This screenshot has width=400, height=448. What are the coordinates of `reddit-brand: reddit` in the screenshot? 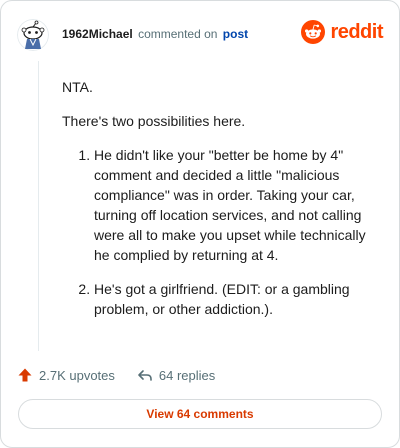 It's located at (342, 32).